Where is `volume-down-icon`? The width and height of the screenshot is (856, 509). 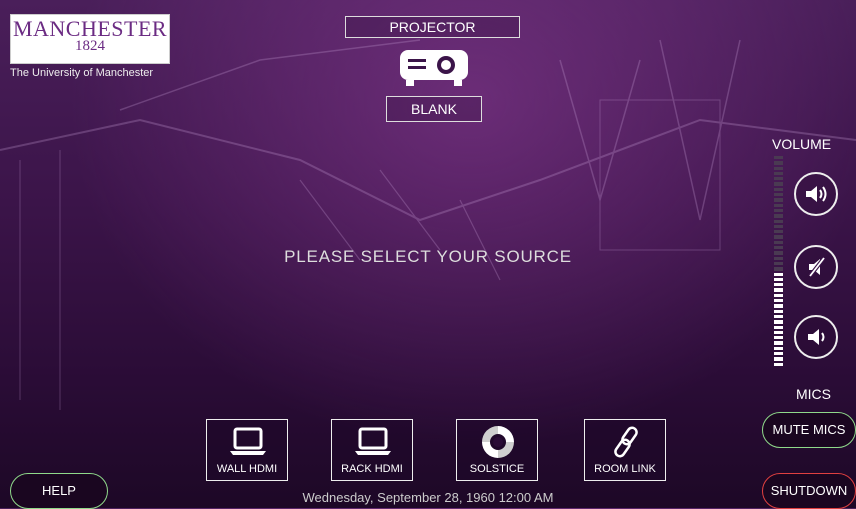
volume-down-icon is located at coordinates (816, 337).